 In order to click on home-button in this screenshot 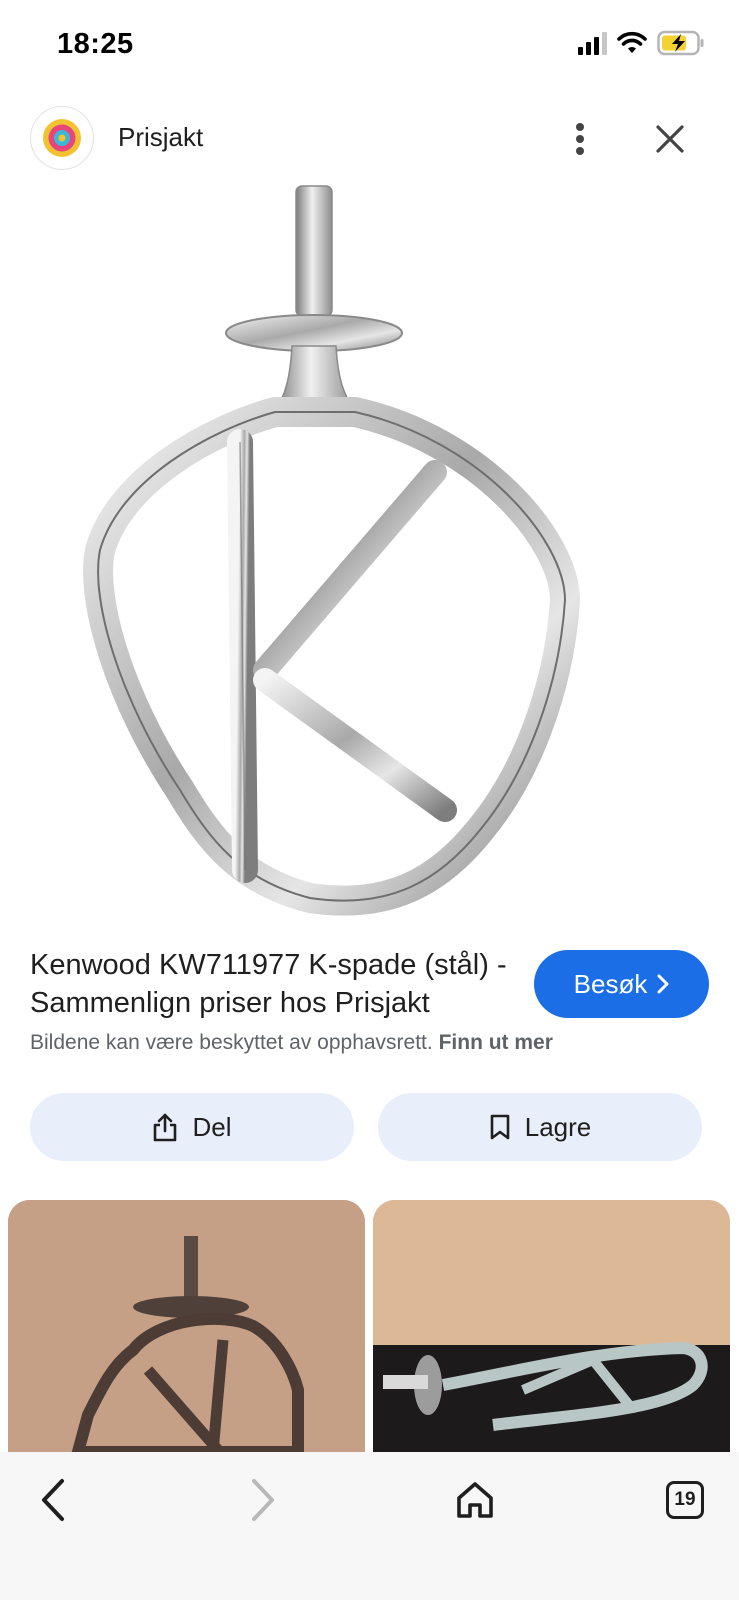, I will do `click(475, 1500)`.